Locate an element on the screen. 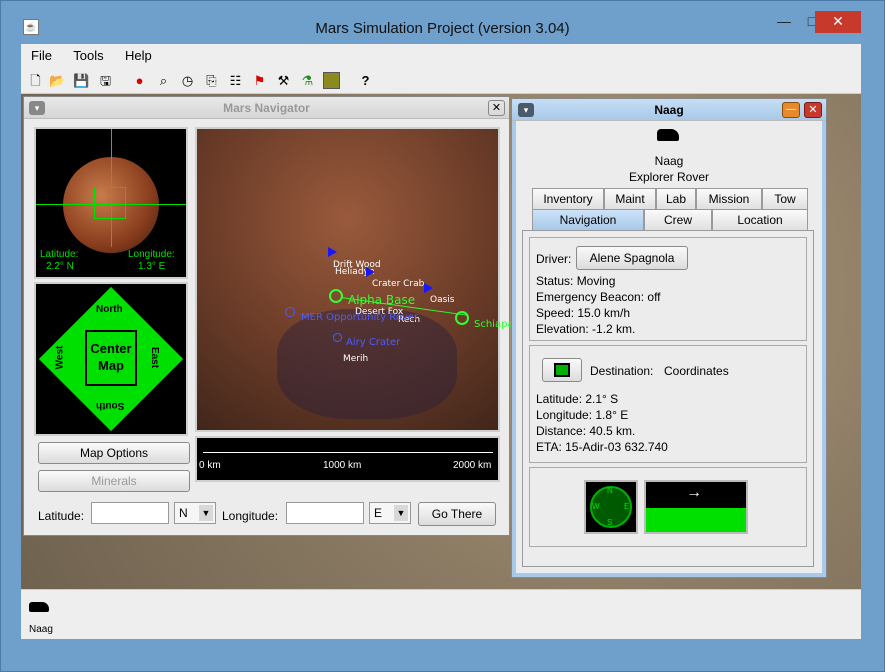  save-as-icon: 🖫 is located at coordinates (105, 80).